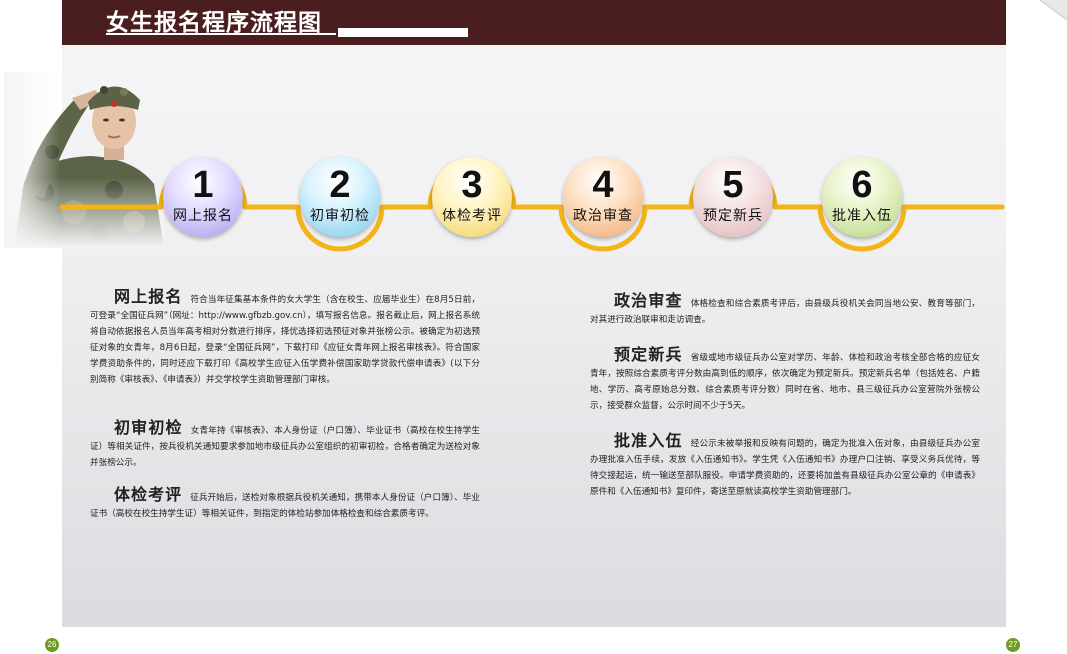 The height and width of the screenshot is (654, 1067). I want to click on step-number: 6, so click(862, 185).